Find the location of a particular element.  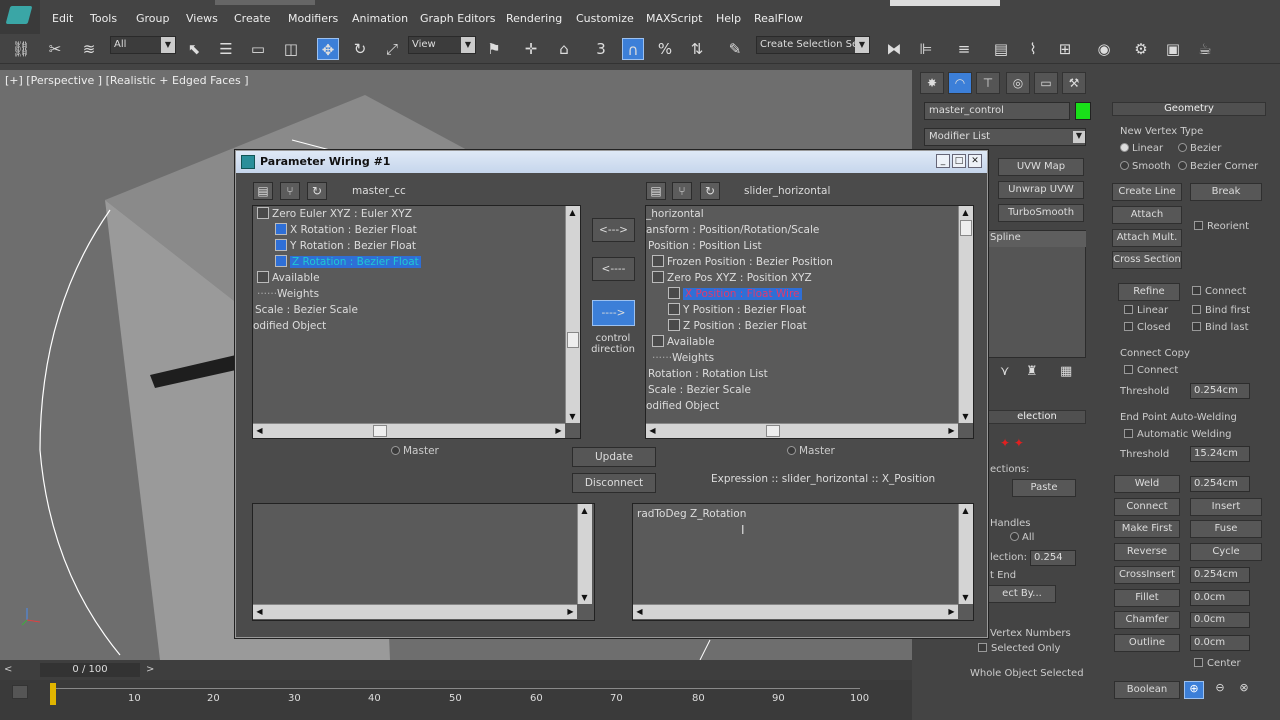

material-editor-icon: ◉ is located at coordinates (1104, 49).